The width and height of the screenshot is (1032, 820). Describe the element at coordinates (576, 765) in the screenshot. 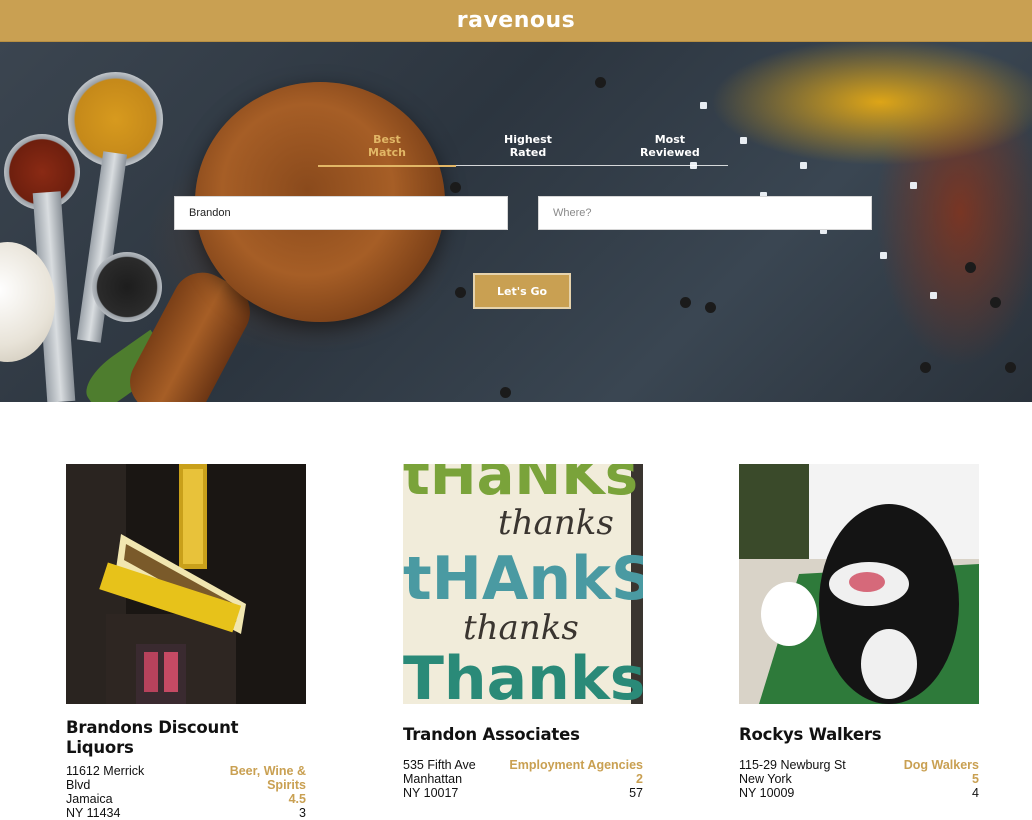

I see `business-category: Employment Agencies` at that location.